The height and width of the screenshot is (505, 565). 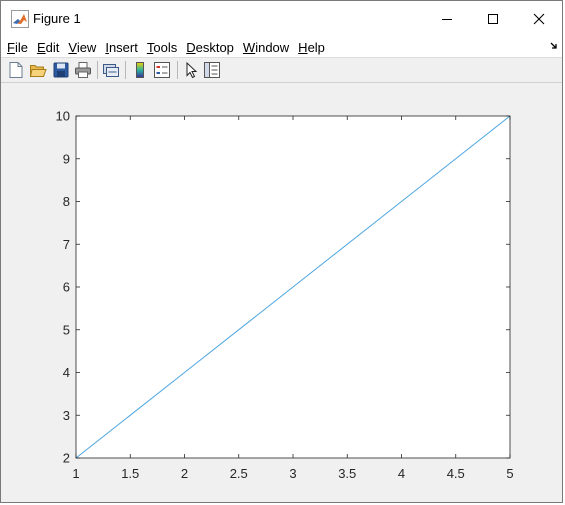 What do you see at coordinates (66, 201) in the screenshot?
I see `y-tick-label: 8` at bounding box center [66, 201].